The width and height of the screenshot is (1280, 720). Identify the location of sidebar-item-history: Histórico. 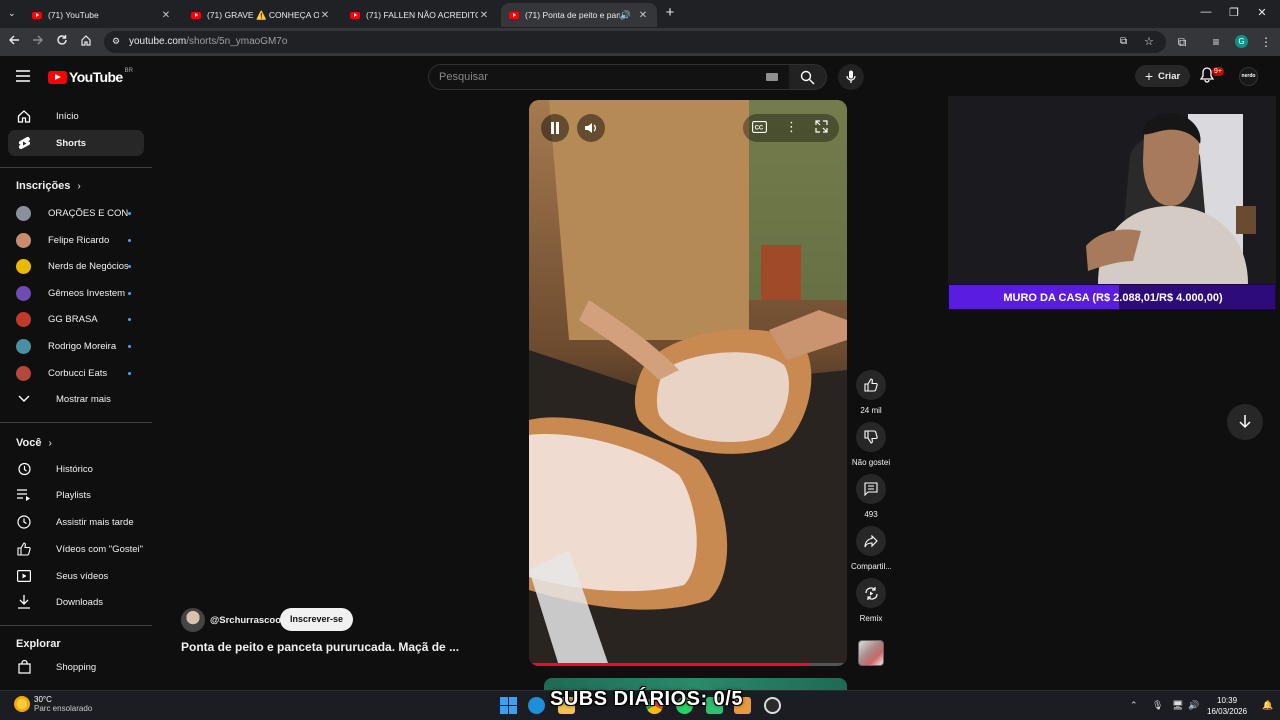
(76, 469).